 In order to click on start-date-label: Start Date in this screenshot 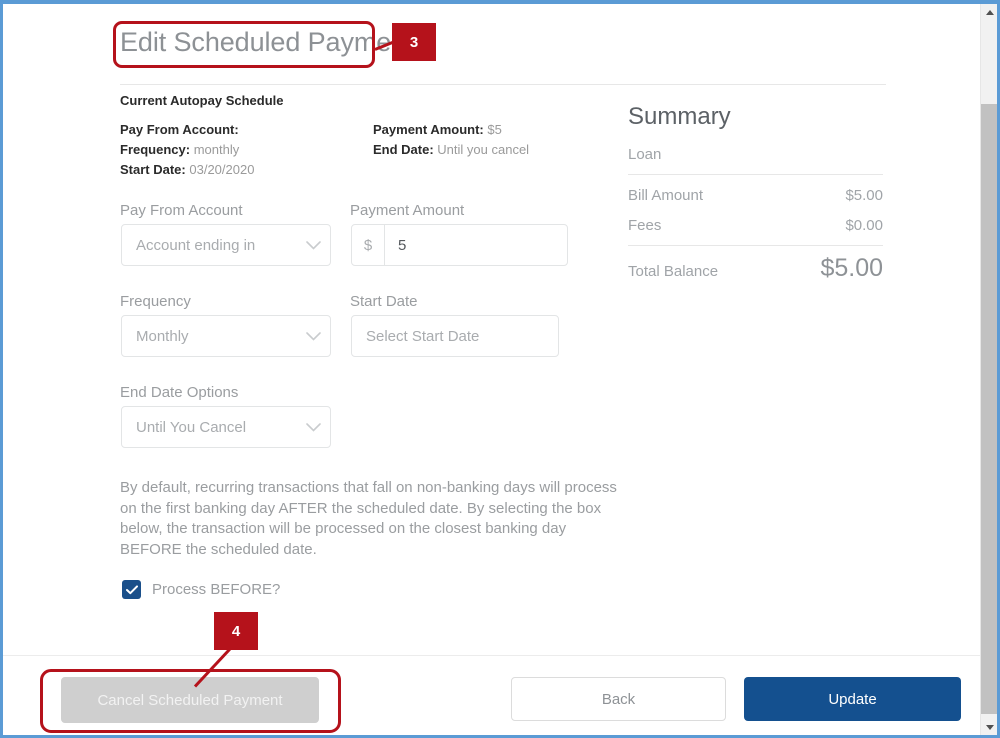, I will do `click(384, 301)`.